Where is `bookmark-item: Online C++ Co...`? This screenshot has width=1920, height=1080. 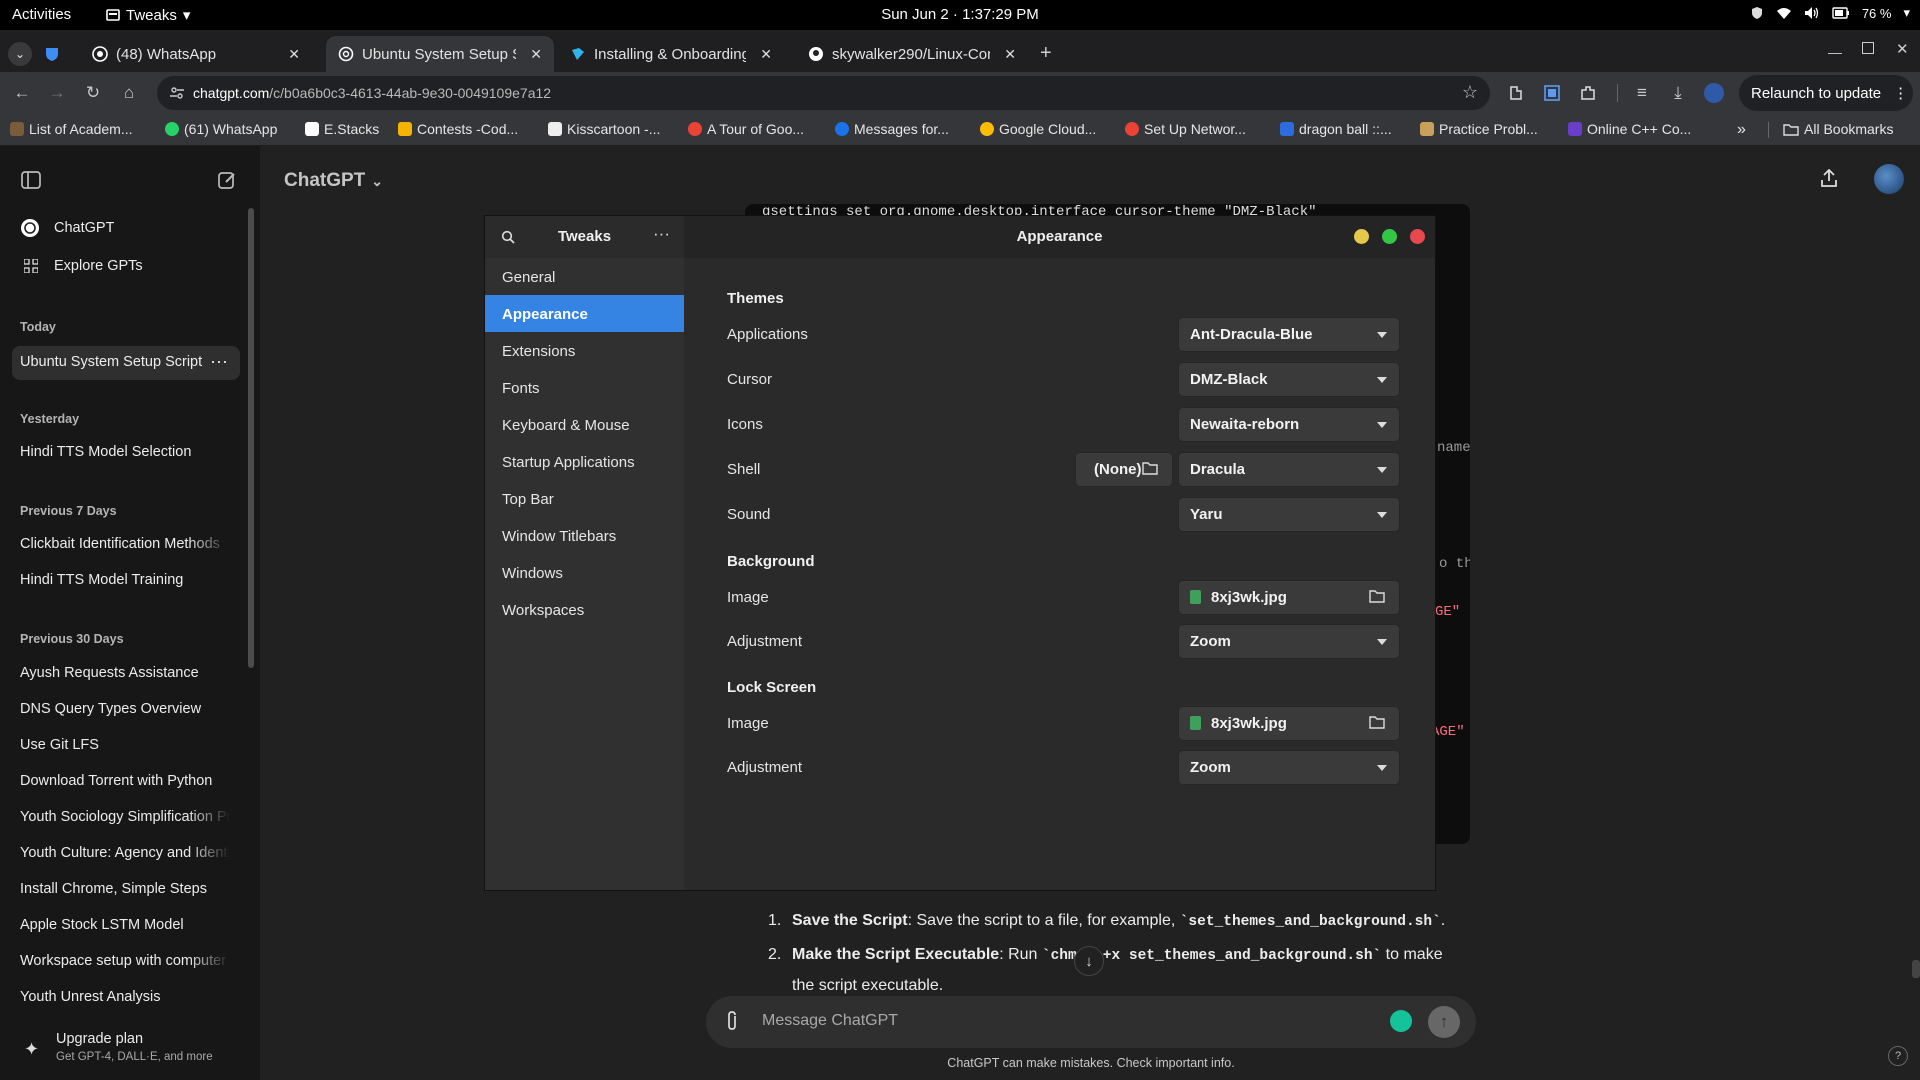
bookmark-item: Online C++ Co... is located at coordinates (1629, 129).